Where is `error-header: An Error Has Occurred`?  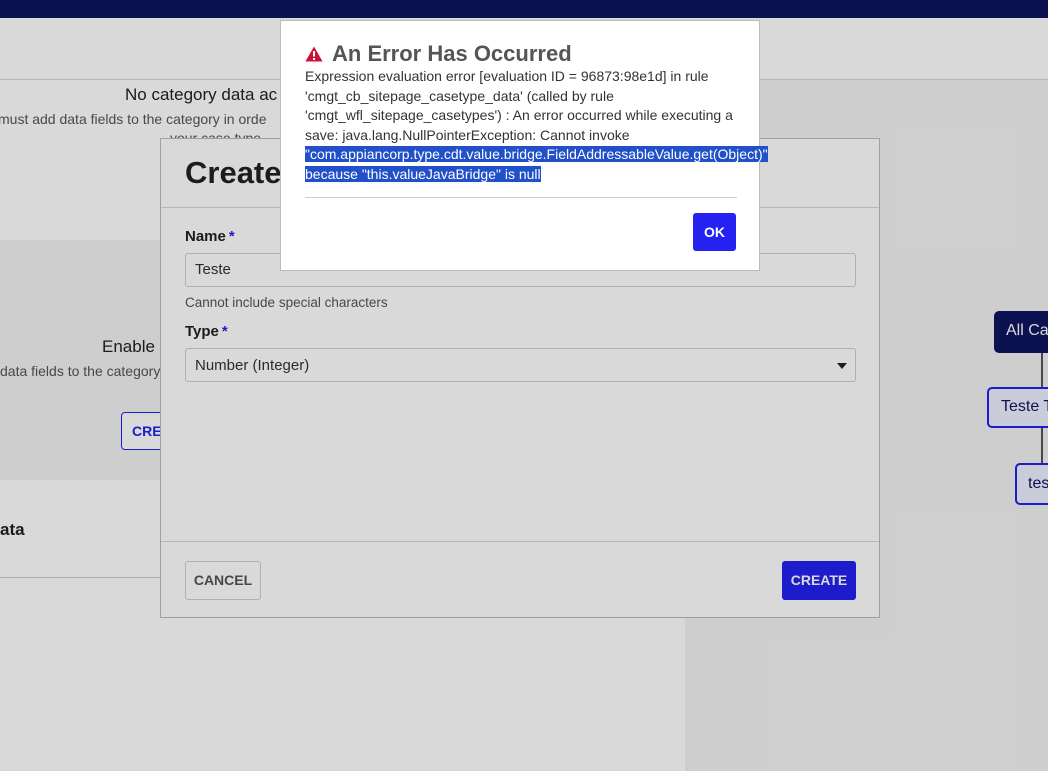 error-header: An Error Has Occurred is located at coordinates (438, 54).